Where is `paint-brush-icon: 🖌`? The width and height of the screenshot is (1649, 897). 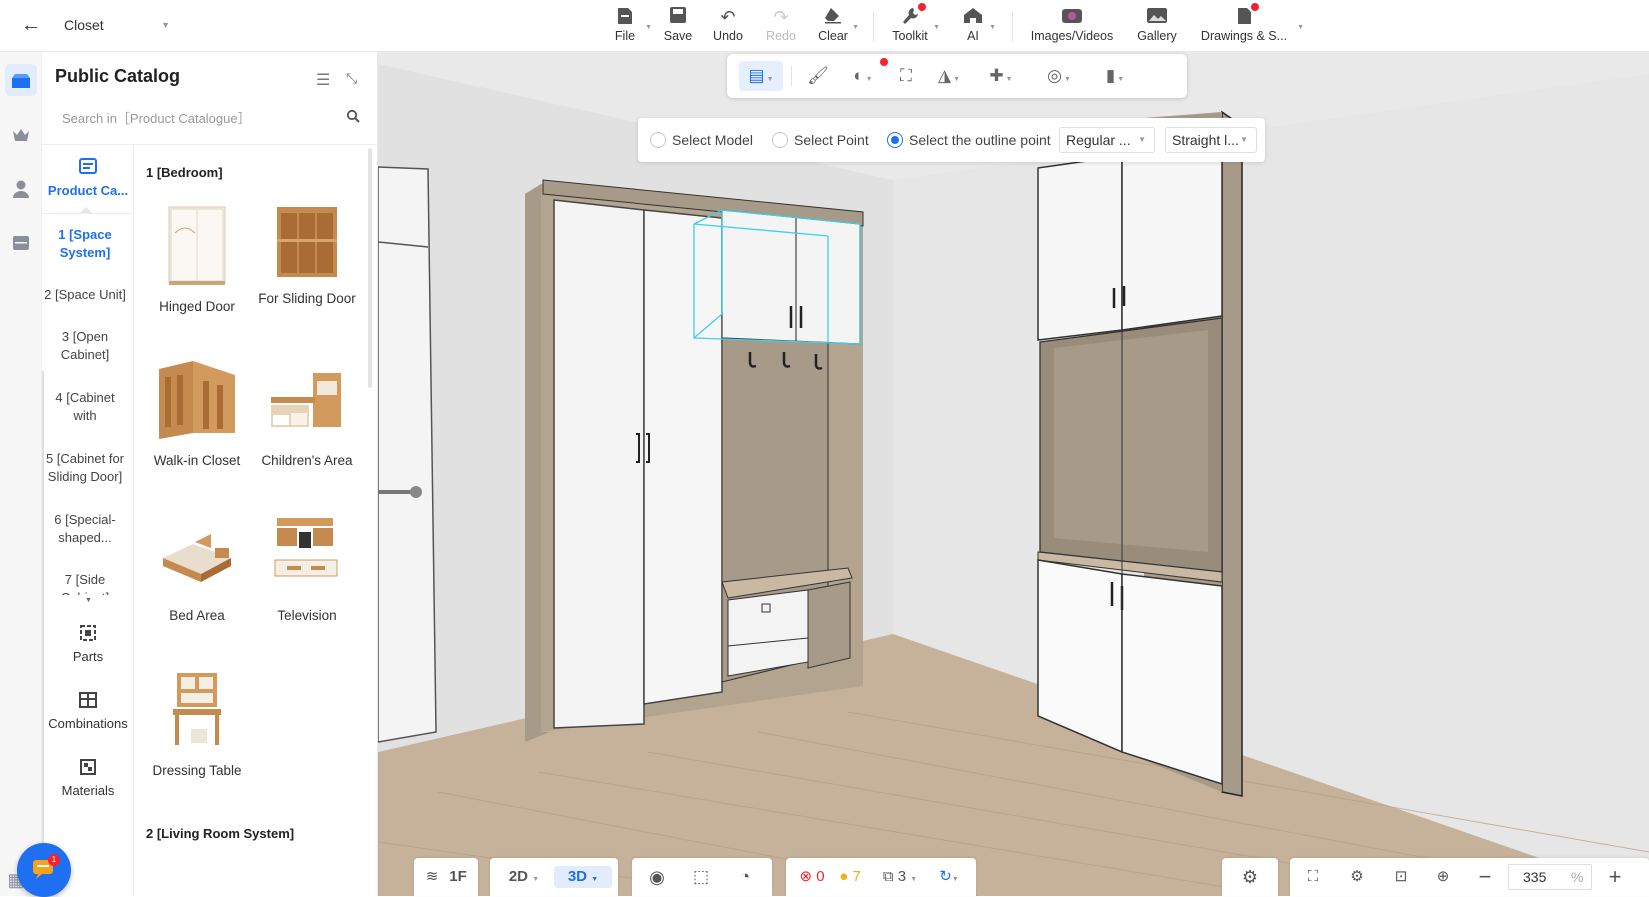 paint-brush-icon: 🖌 is located at coordinates (818, 76).